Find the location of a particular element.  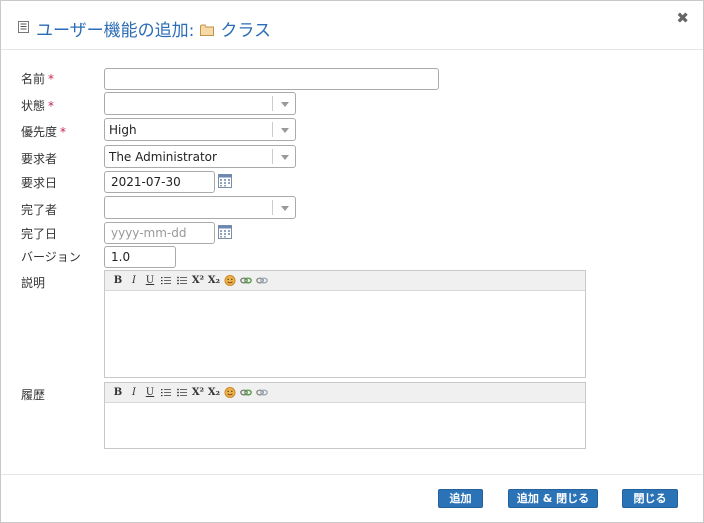

requester-value: The Administrator is located at coordinates (163, 157).